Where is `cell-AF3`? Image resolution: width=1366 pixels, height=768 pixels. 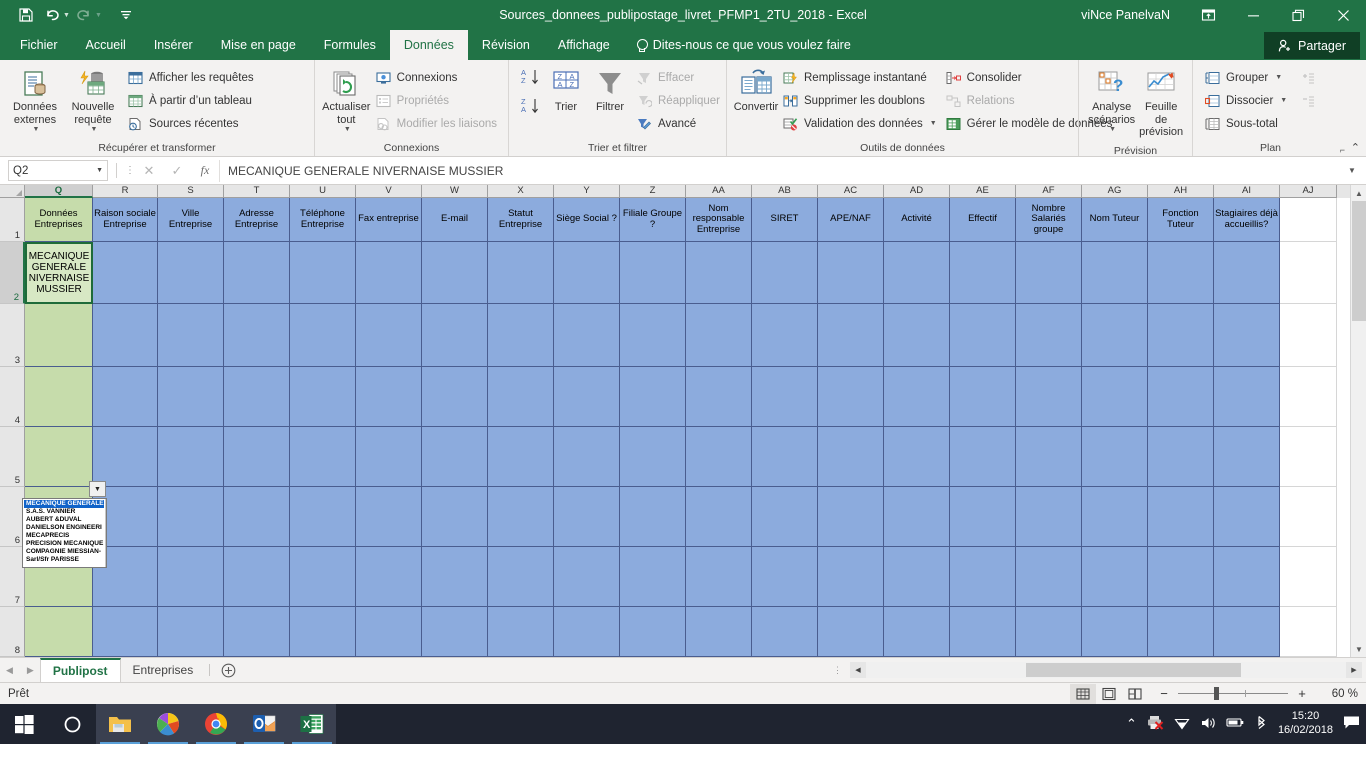
cell-AF3 is located at coordinates (1049, 335).